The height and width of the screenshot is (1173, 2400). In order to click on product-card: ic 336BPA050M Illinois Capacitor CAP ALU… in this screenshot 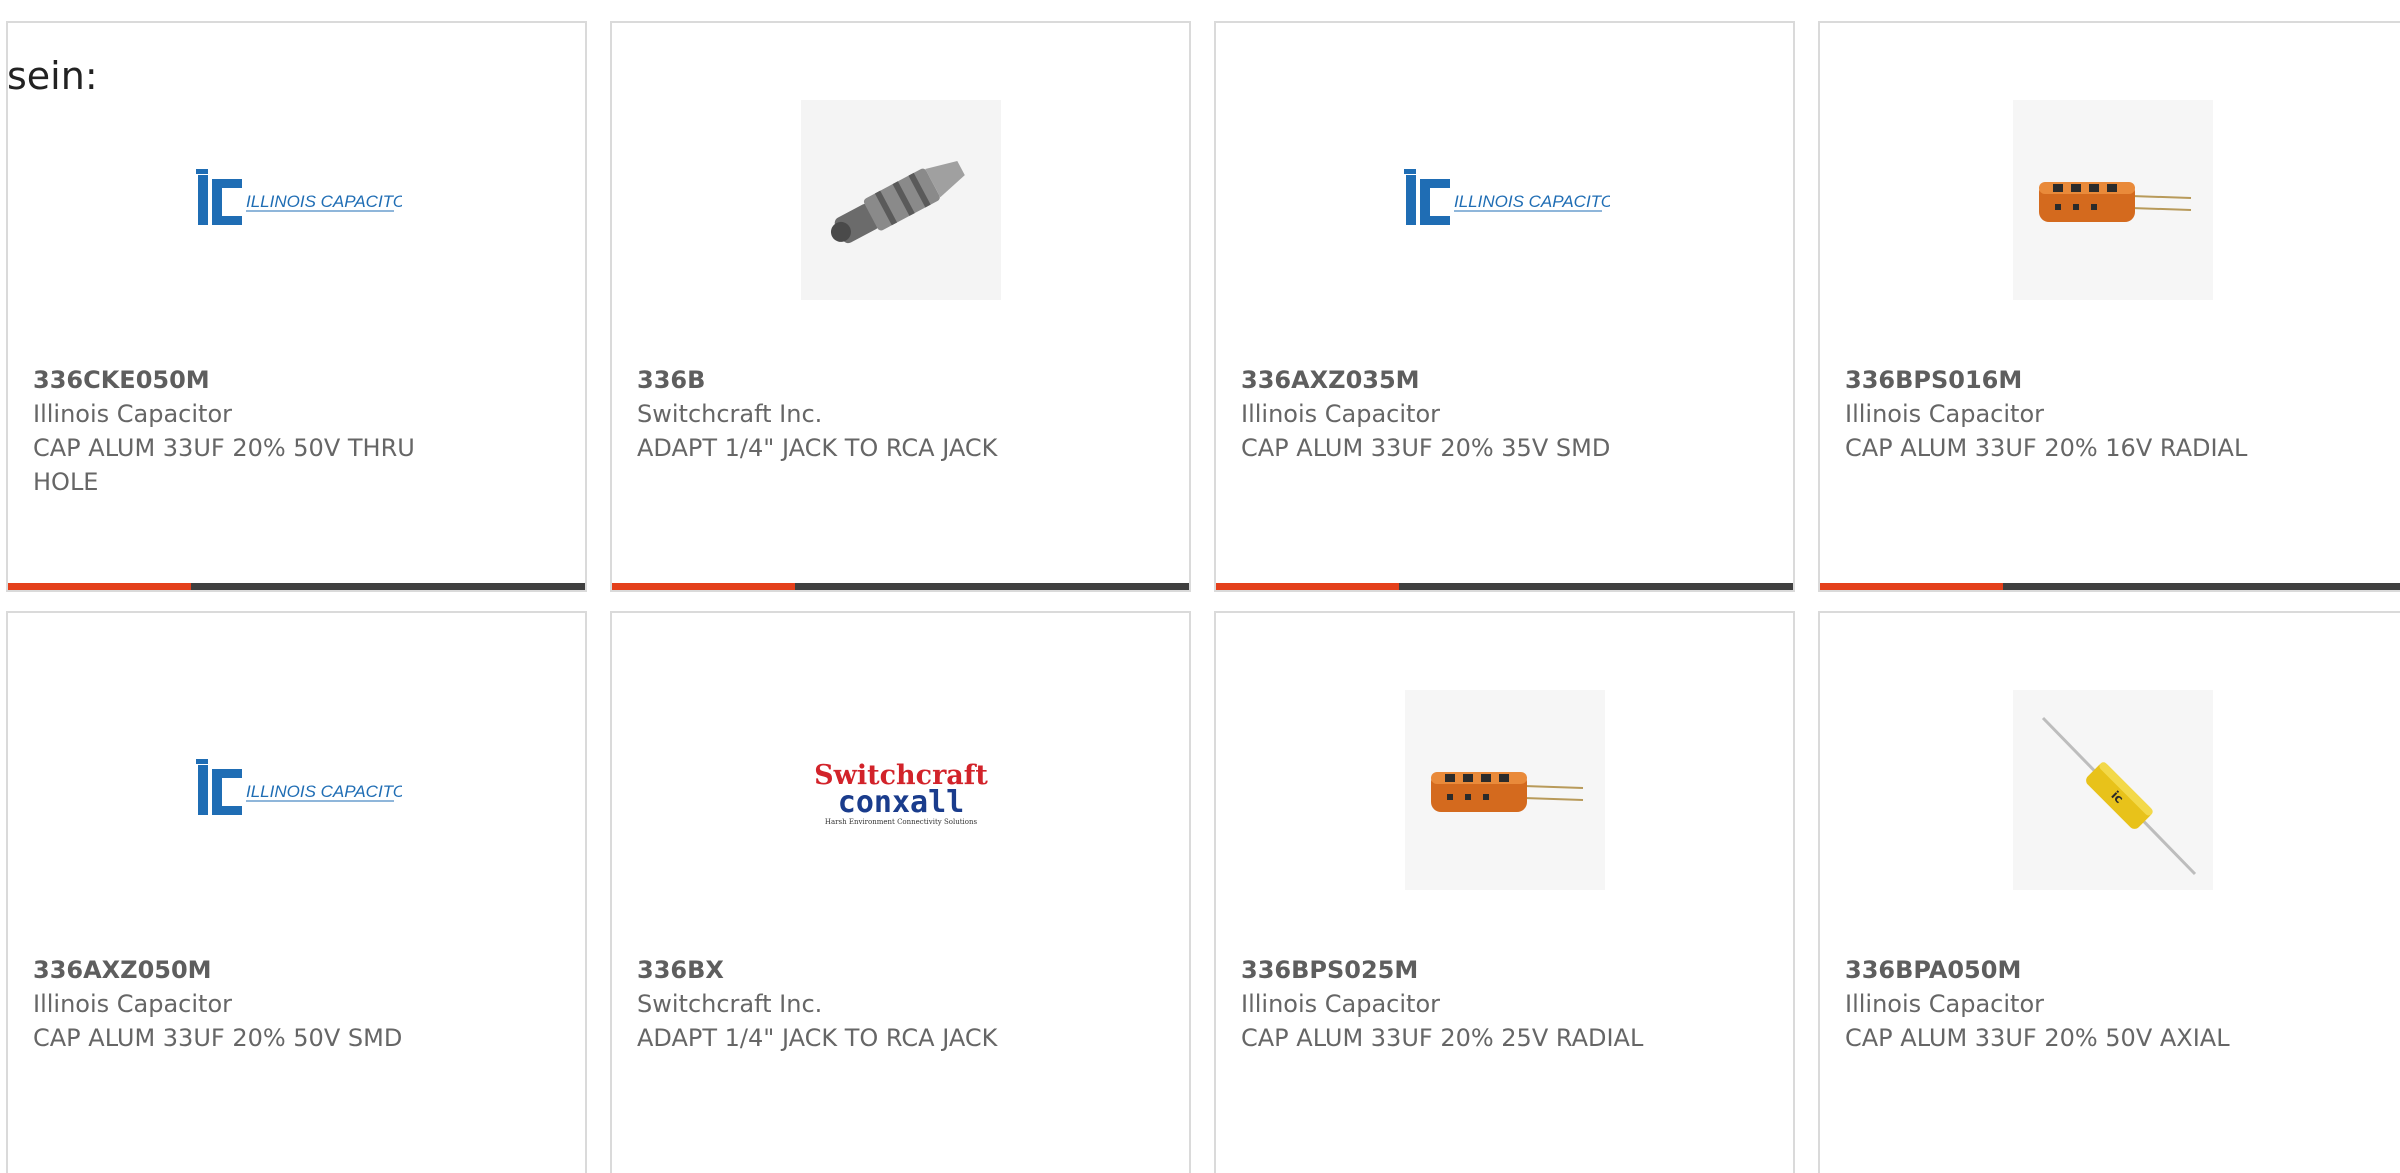, I will do `click(2109, 892)`.